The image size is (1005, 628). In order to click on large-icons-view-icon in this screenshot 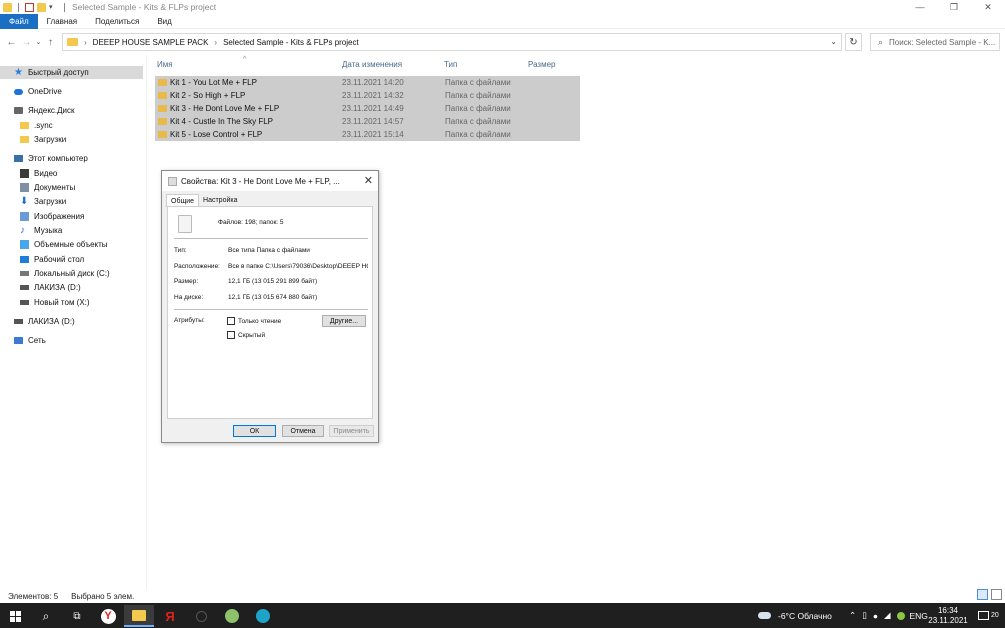, I will do `click(996, 594)`.